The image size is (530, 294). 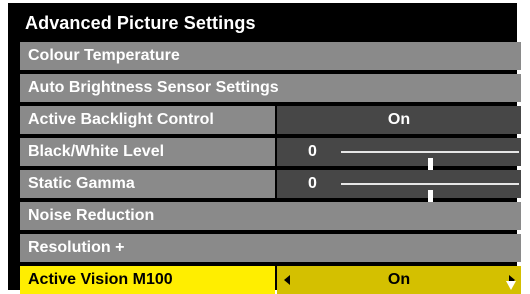 What do you see at coordinates (147, 184) in the screenshot?
I see `menu-item-label: Static Gamma` at bounding box center [147, 184].